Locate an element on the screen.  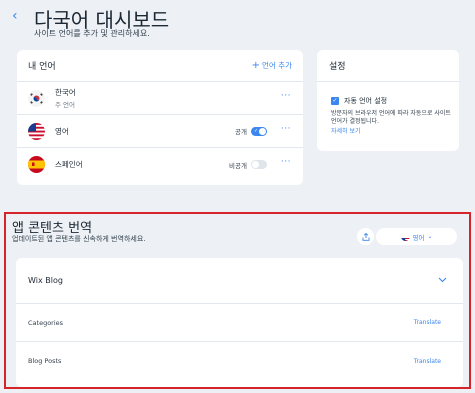
wix-blog-title: Wix Blog is located at coordinates (45, 280).